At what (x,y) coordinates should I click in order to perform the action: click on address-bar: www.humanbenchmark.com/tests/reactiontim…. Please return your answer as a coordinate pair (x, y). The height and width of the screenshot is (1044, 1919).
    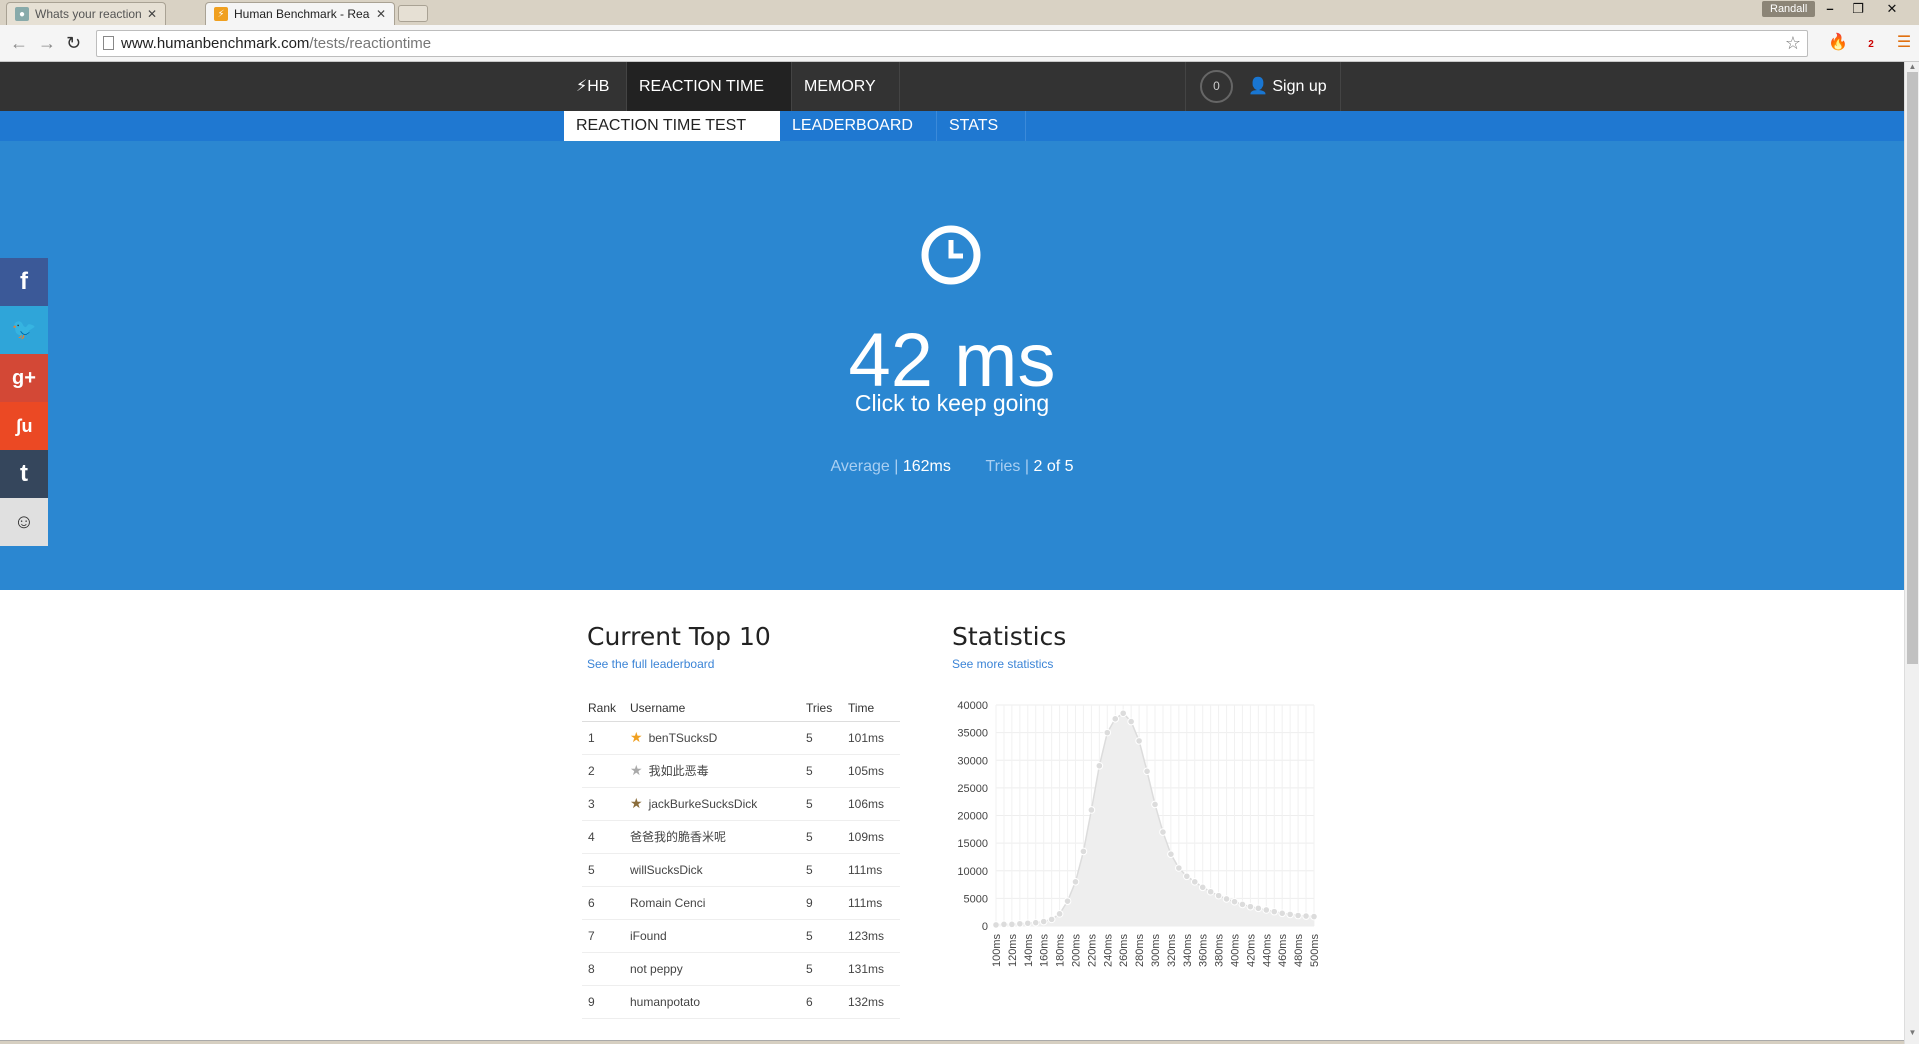
    Looking at the image, I should click on (952, 43).